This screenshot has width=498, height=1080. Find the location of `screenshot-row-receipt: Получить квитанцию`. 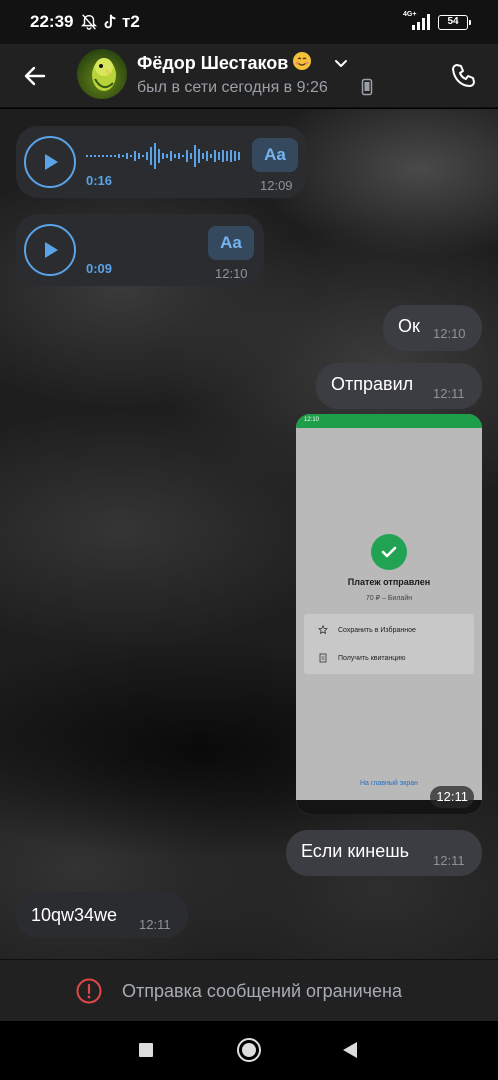

screenshot-row-receipt: Получить квитанцию is located at coordinates (372, 658).